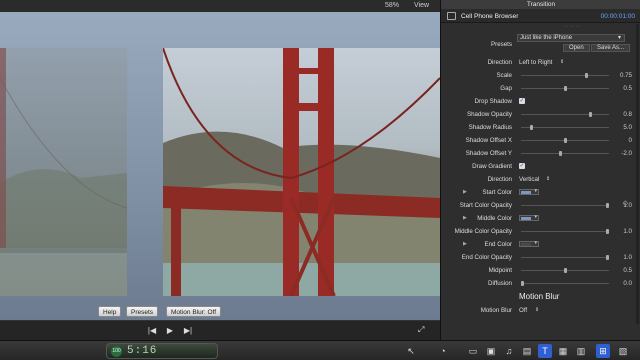  I want to click on transition-duration: 00:00:01:00, so click(618, 16).